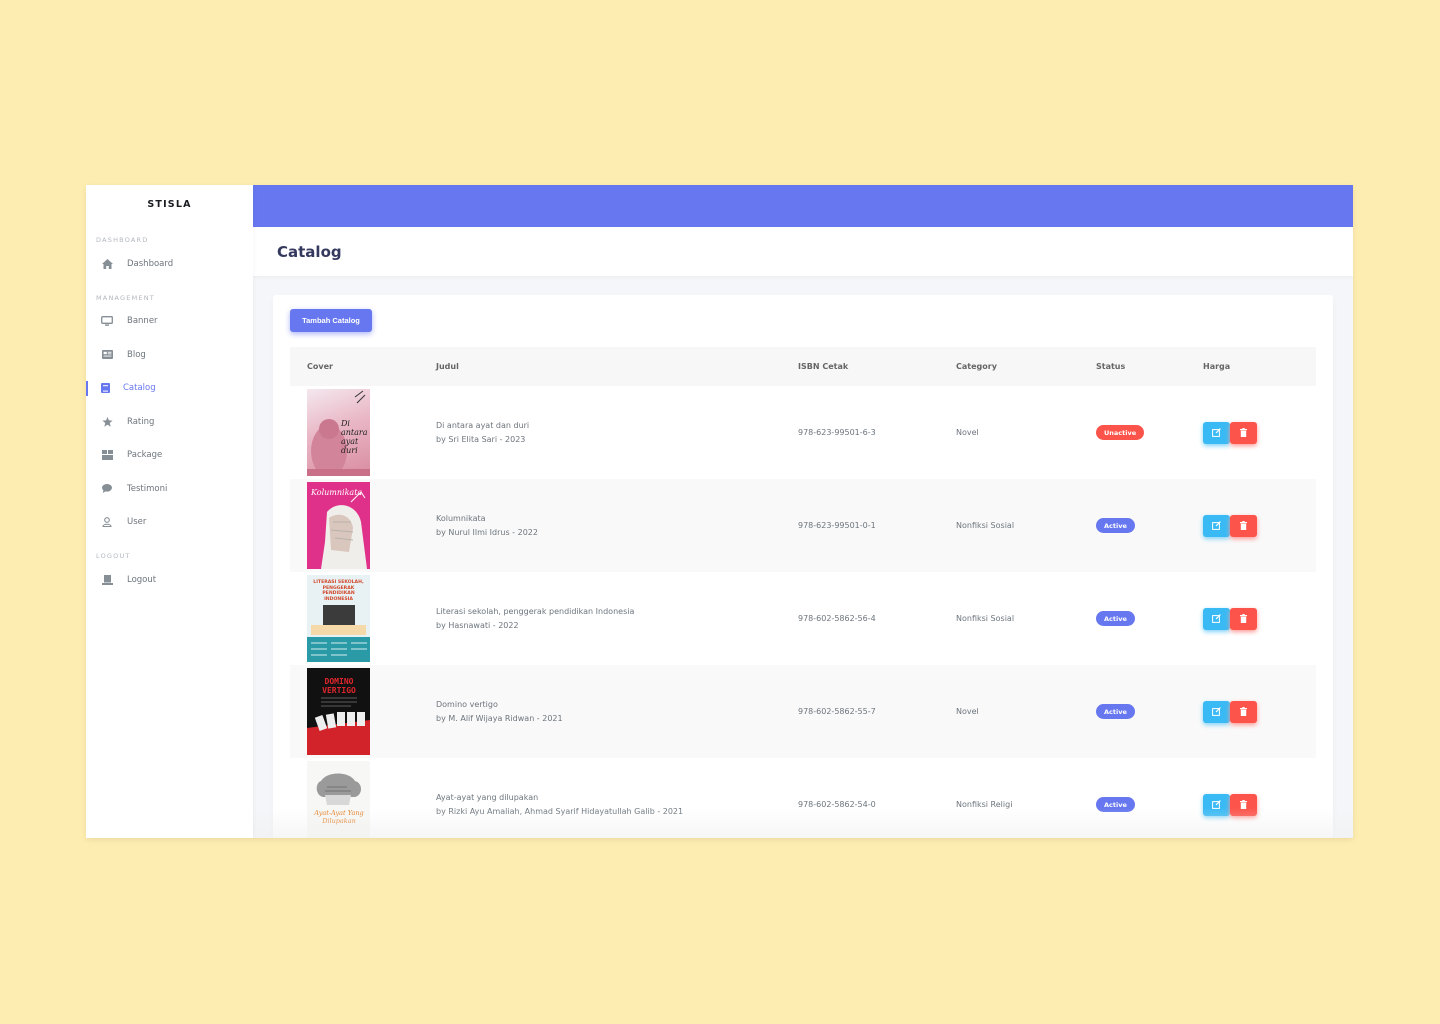 This screenshot has height=1024, width=1440. I want to click on home-icon, so click(107, 264).